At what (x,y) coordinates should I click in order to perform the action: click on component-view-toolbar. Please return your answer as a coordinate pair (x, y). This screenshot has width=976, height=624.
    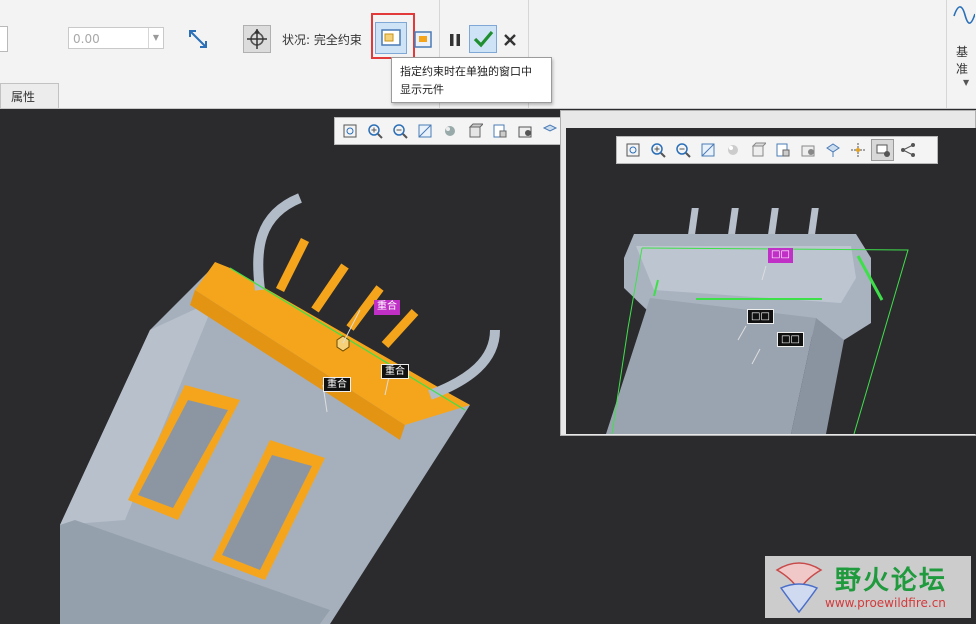
    Looking at the image, I should click on (777, 150).